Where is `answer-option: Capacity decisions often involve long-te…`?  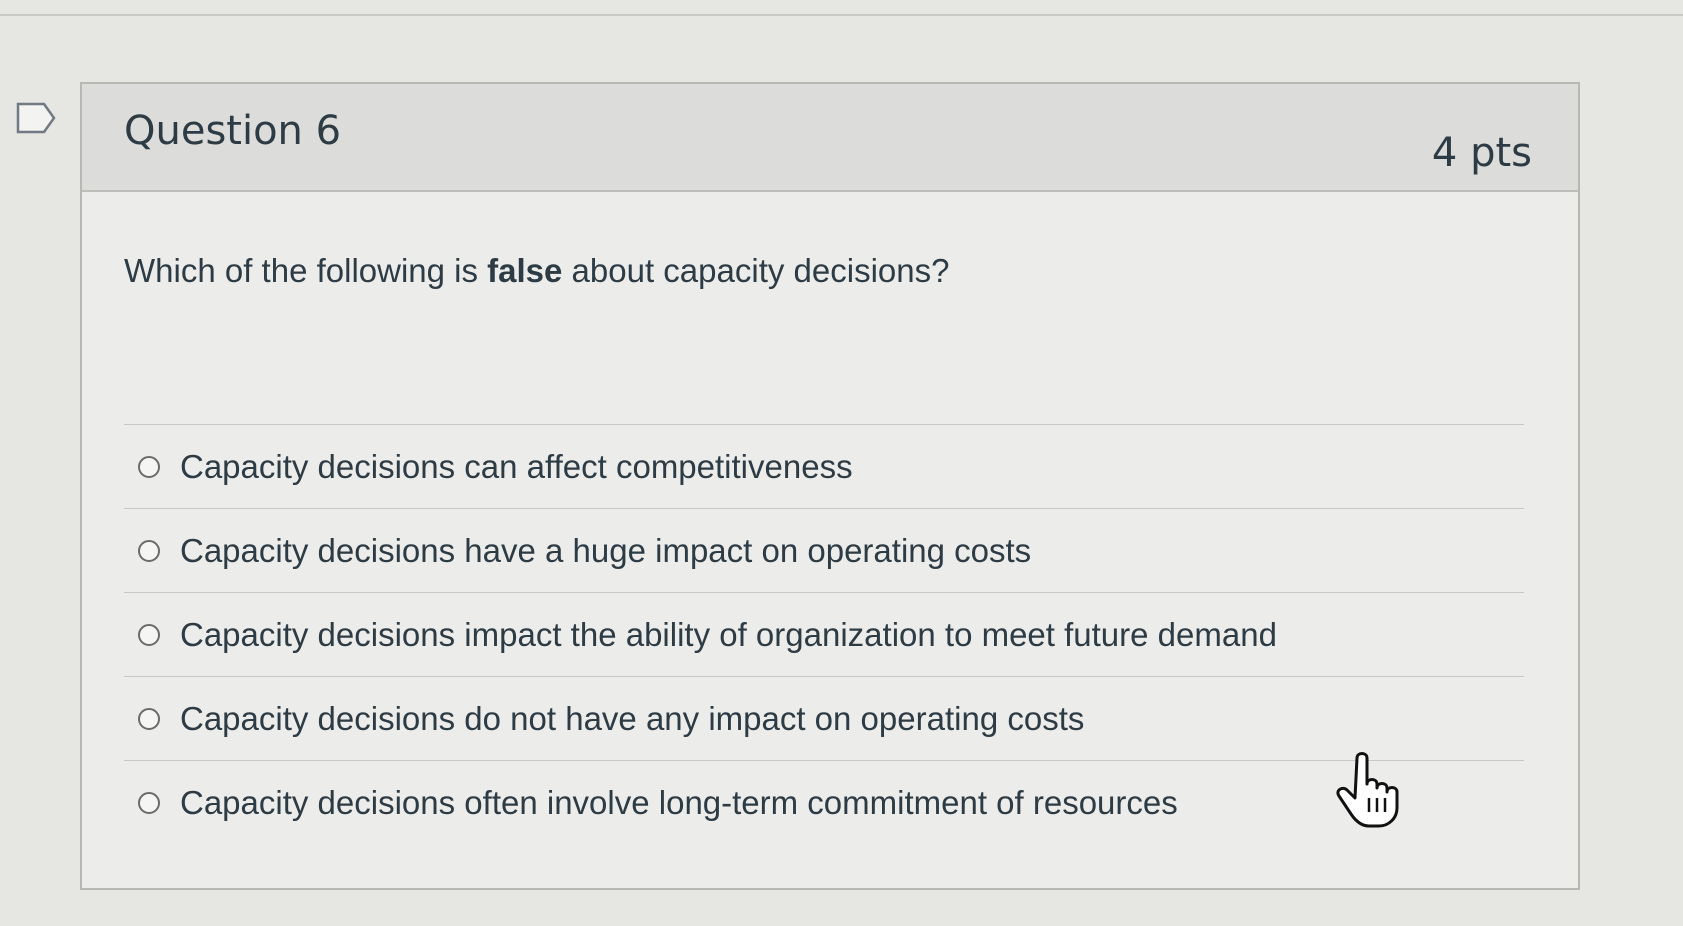
answer-option: Capacity decisions often involve long-te… is located at coordinates (824, 802).